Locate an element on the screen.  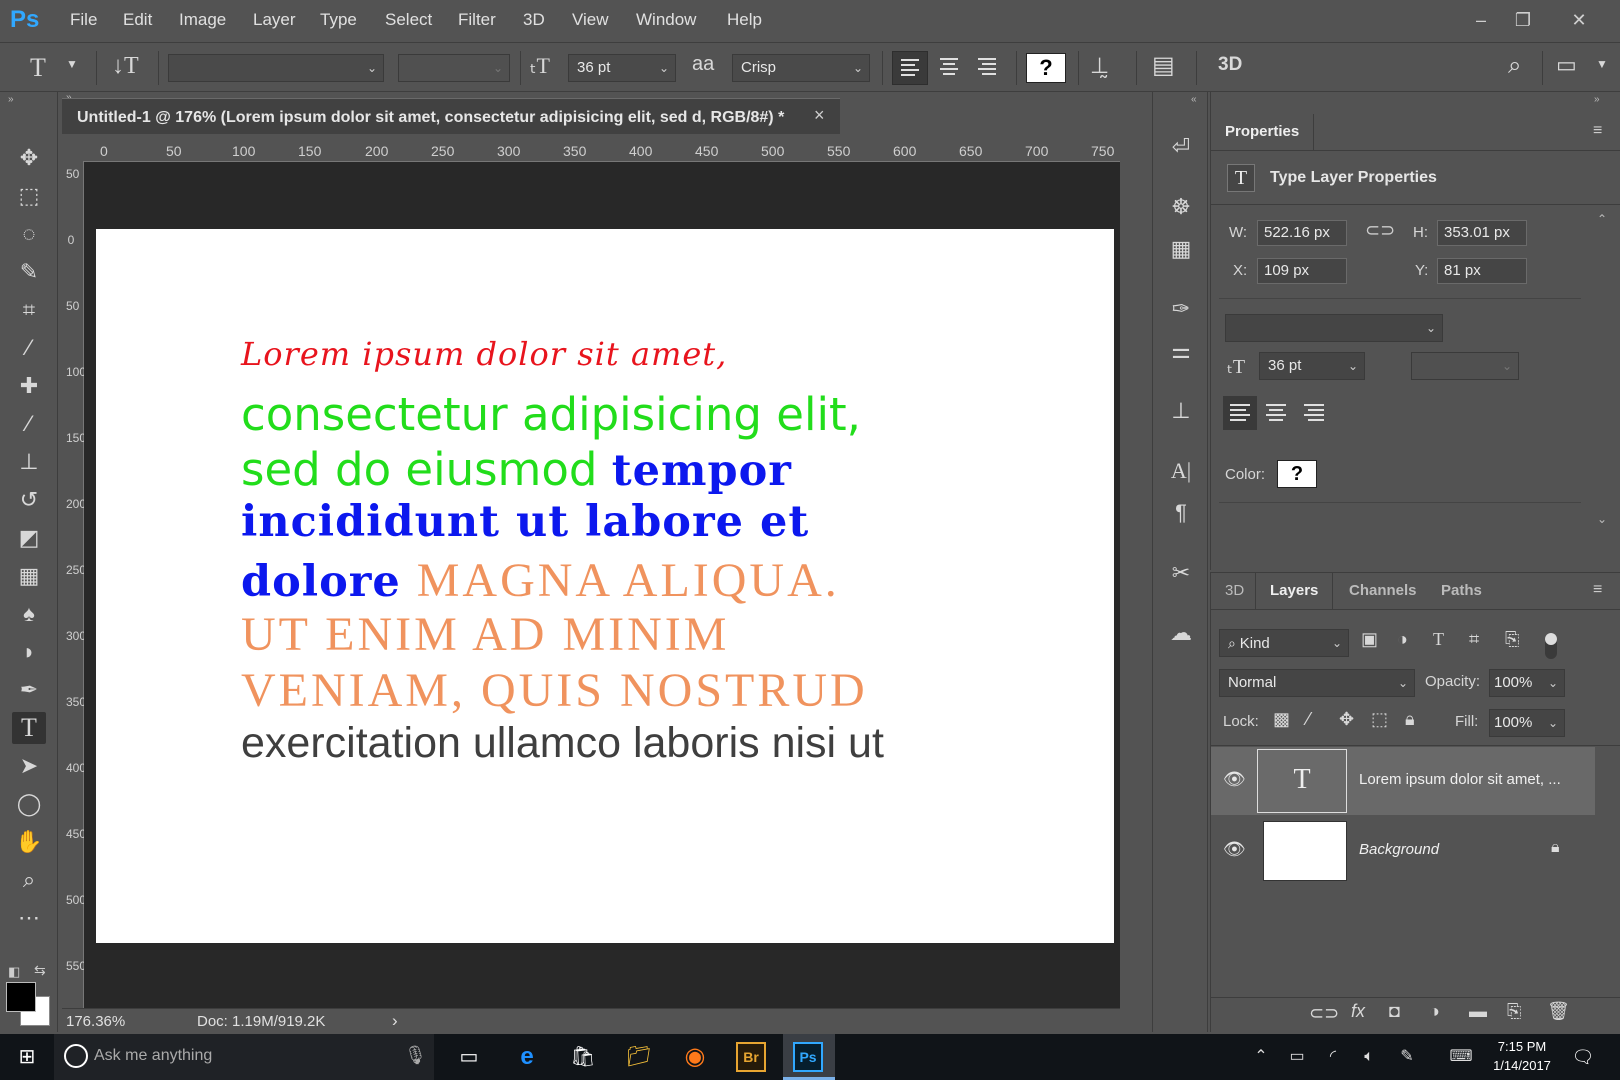
chevron-down-icon: ▼ is located at coordinates (1602, 64).